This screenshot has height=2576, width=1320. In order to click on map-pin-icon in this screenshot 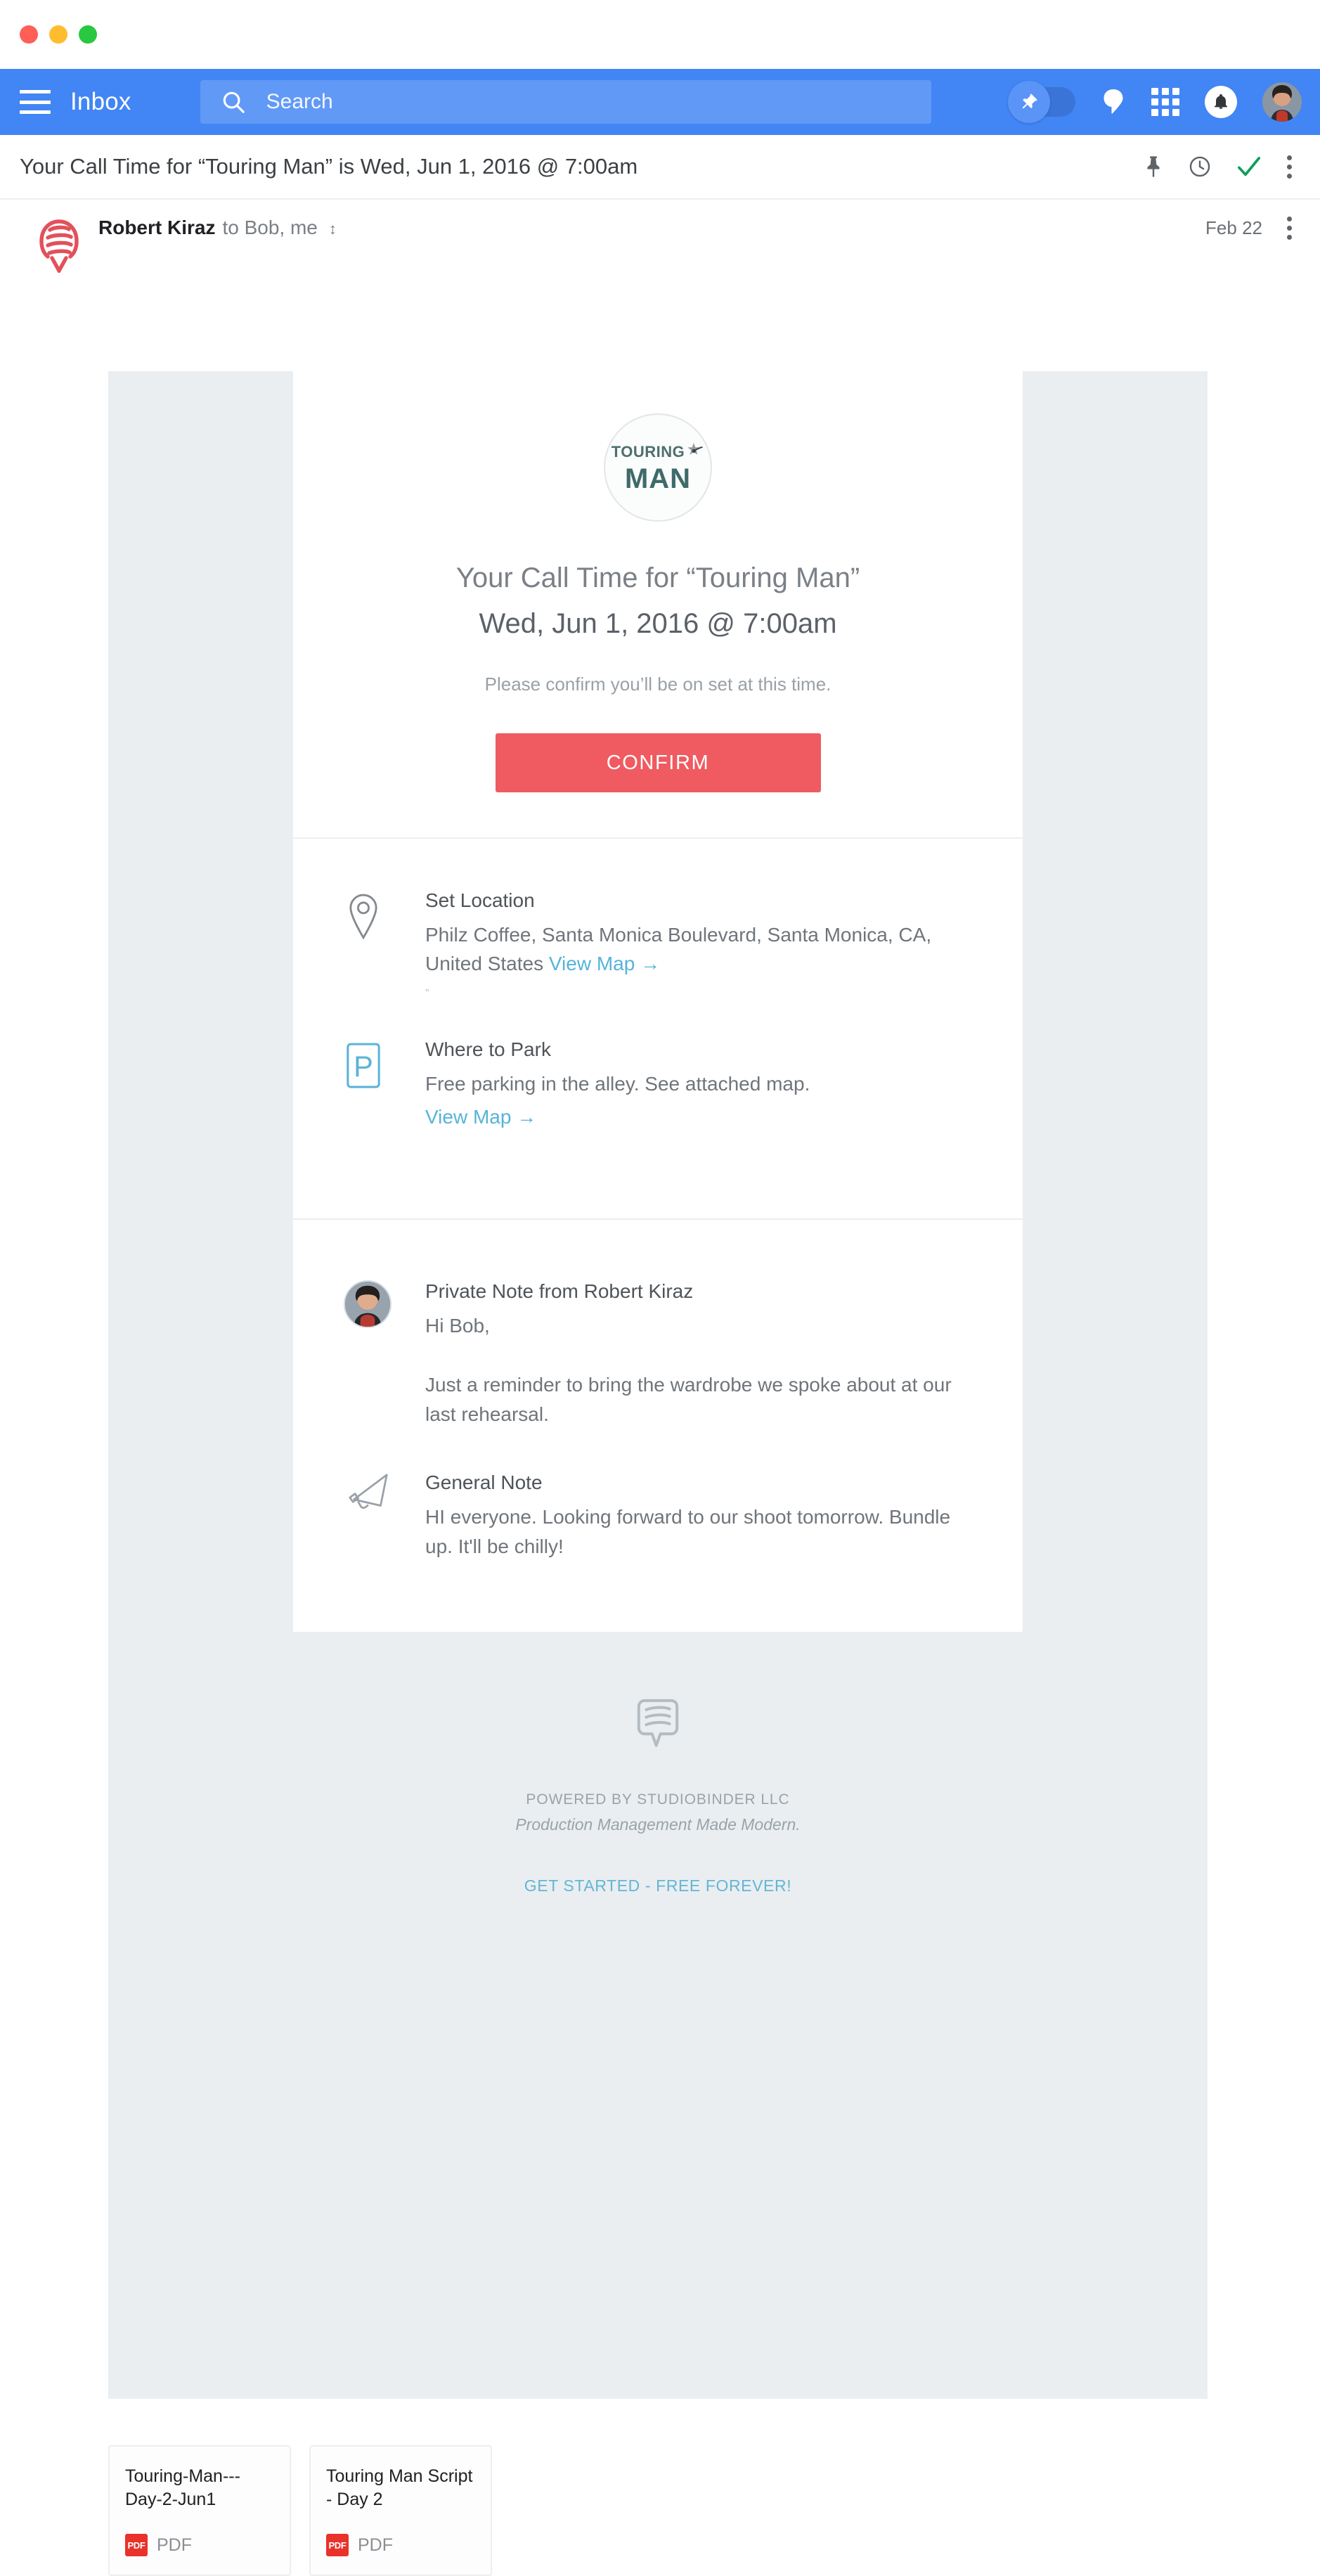, I will do `click(384, 944)`.